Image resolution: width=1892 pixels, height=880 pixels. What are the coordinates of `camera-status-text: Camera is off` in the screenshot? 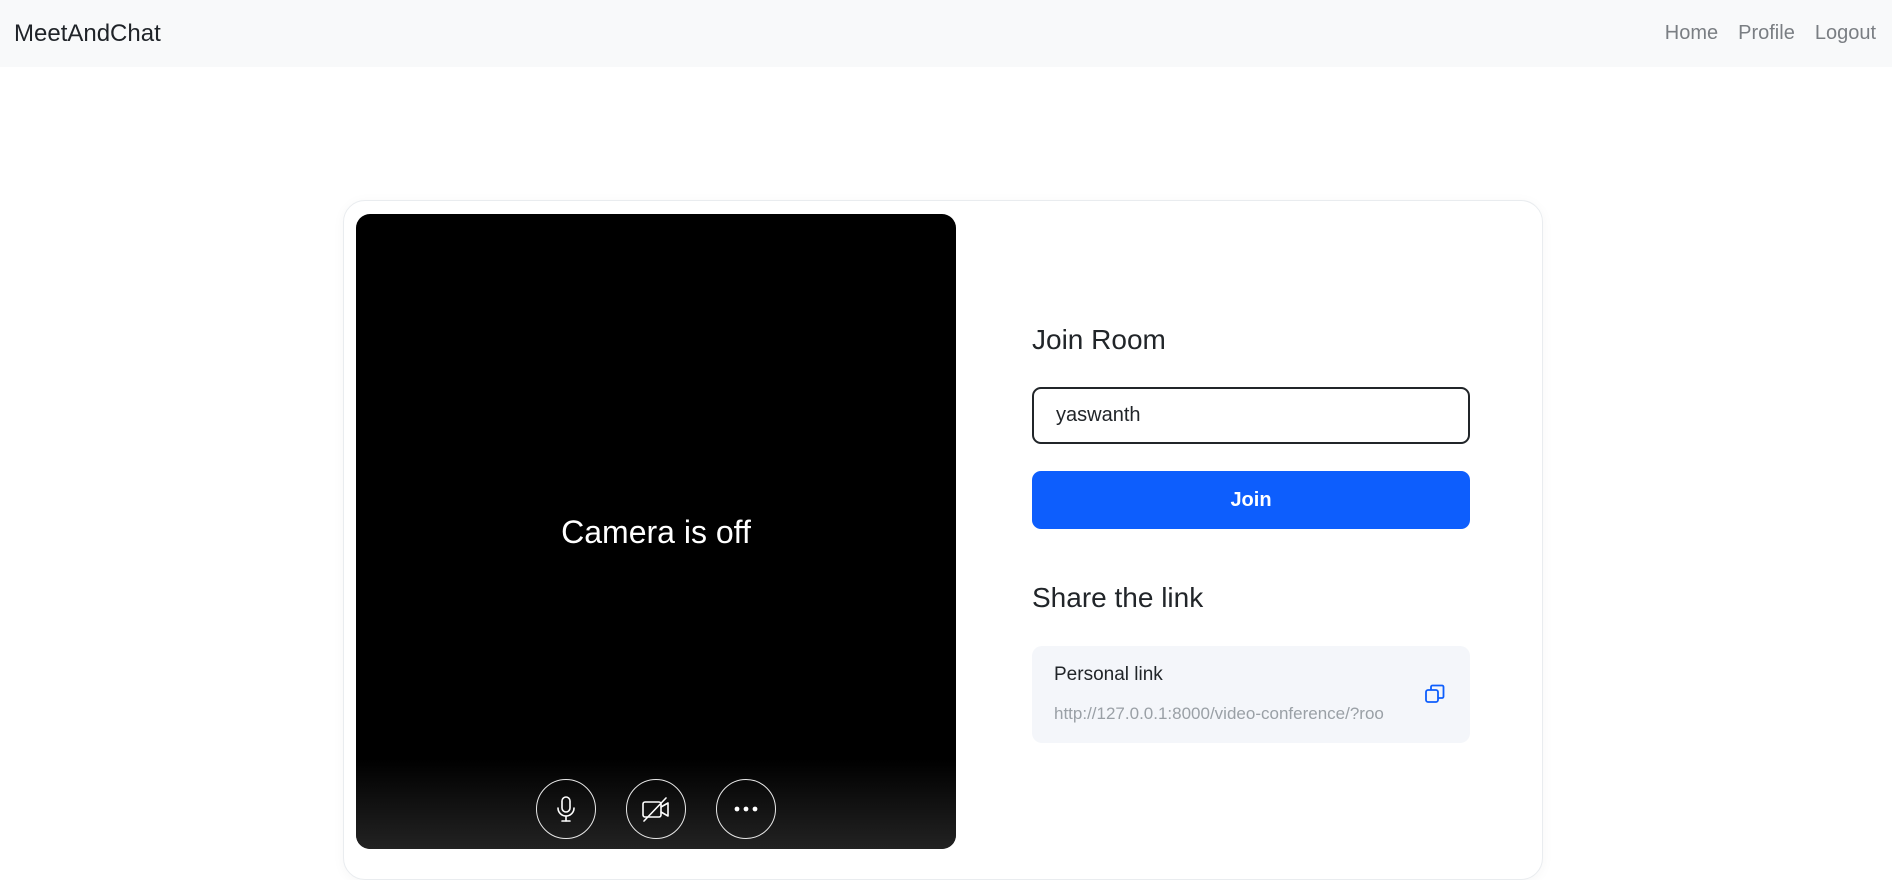 It's located at (656, 532).